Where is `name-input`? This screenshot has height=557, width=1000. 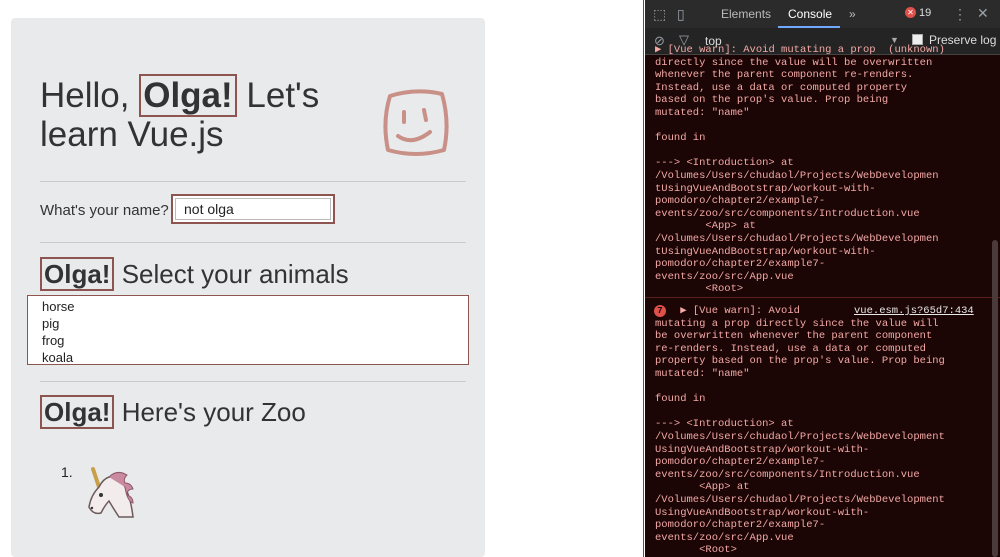 name-input is located at coordinates (253, 209).